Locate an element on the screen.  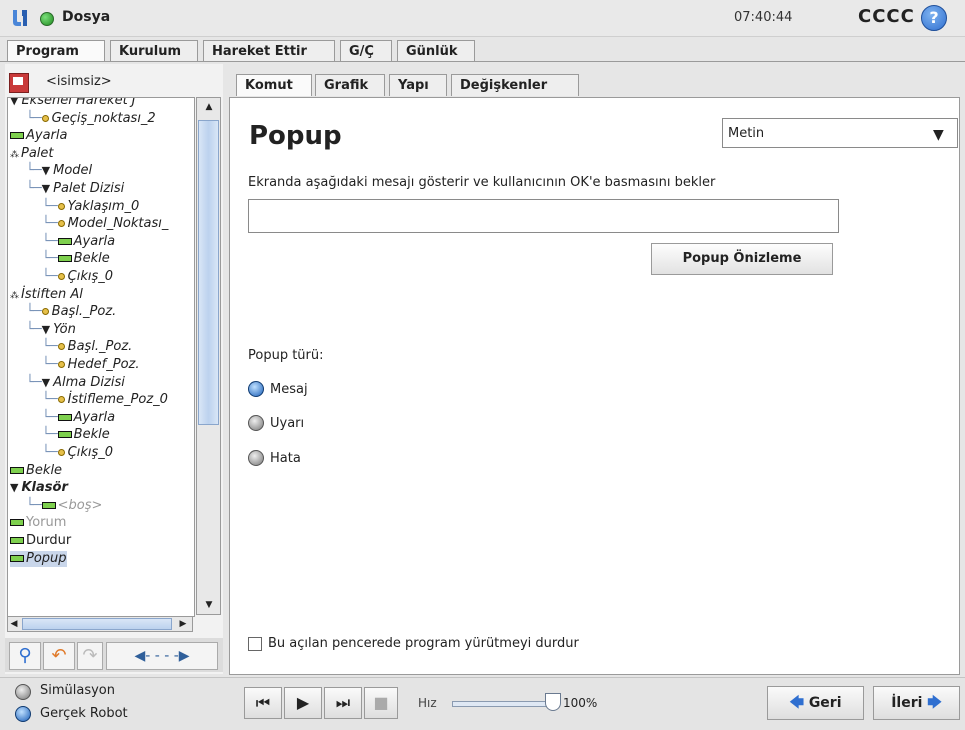
scroll-left-icon: ◀ is located at coordinates (14, 624).